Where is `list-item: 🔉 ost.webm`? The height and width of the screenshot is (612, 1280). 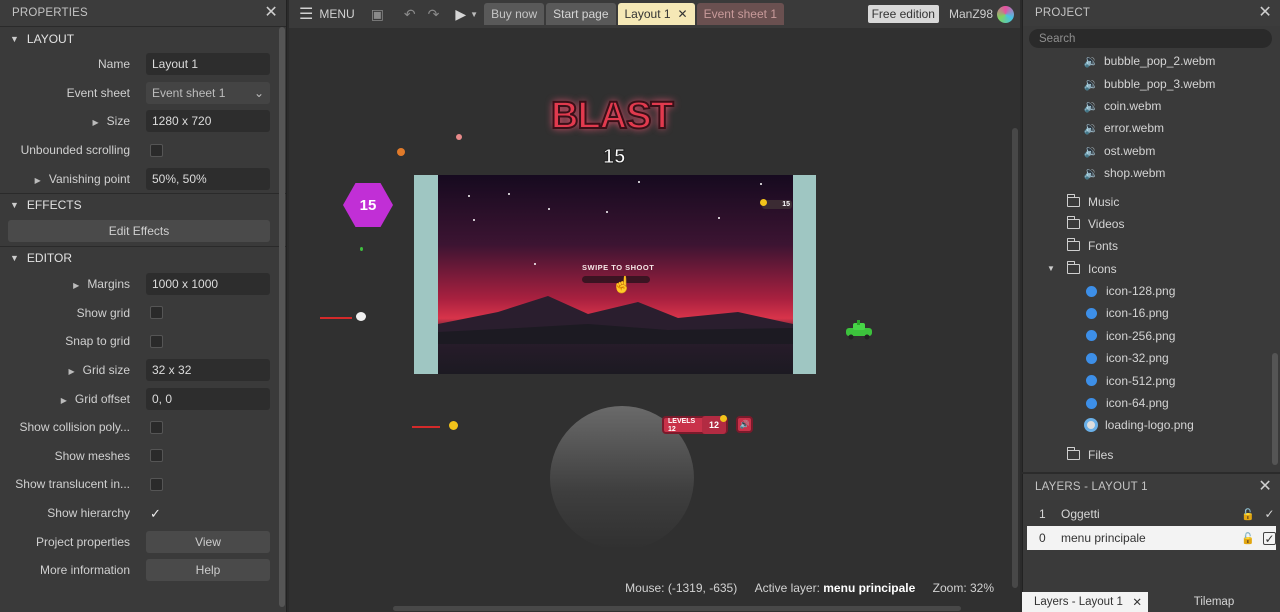
list-item: 🔉 ost.webm is located at coordinates (1181, 151).